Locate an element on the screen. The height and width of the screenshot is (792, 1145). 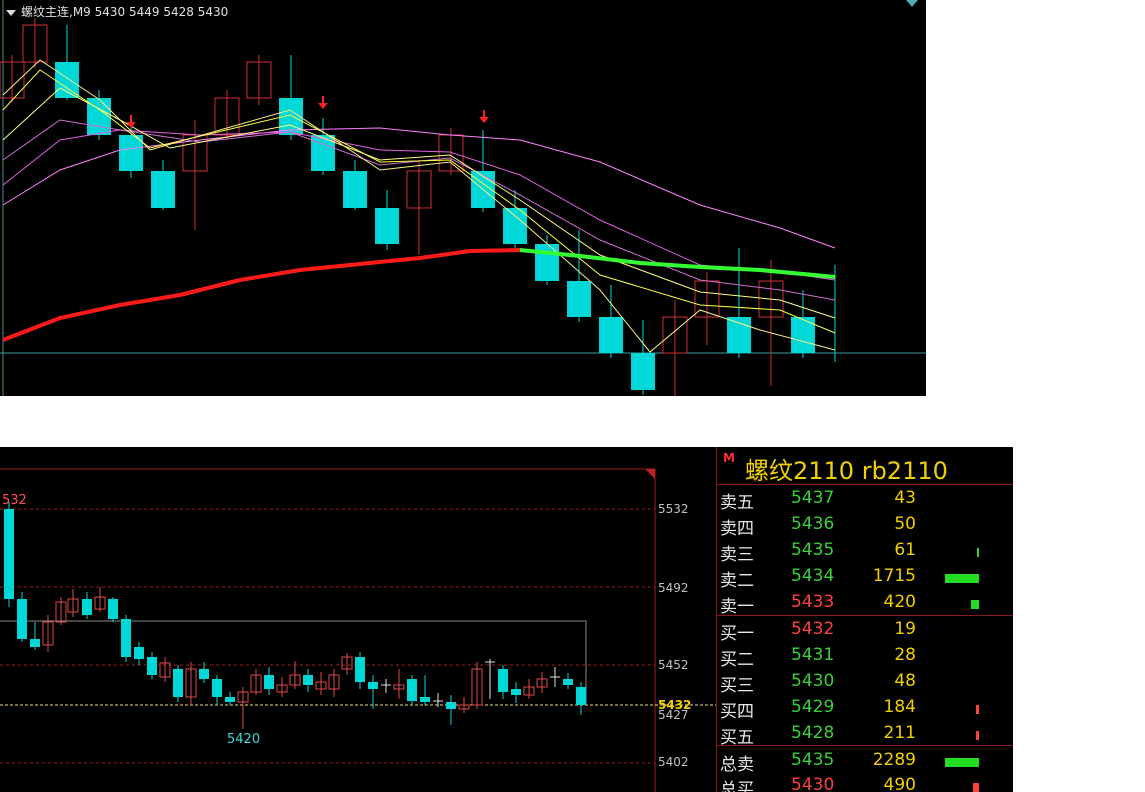
chart-header: 螺纹主连,M9 5430 5449 5428 5430 is located at coordinates (117, 11).